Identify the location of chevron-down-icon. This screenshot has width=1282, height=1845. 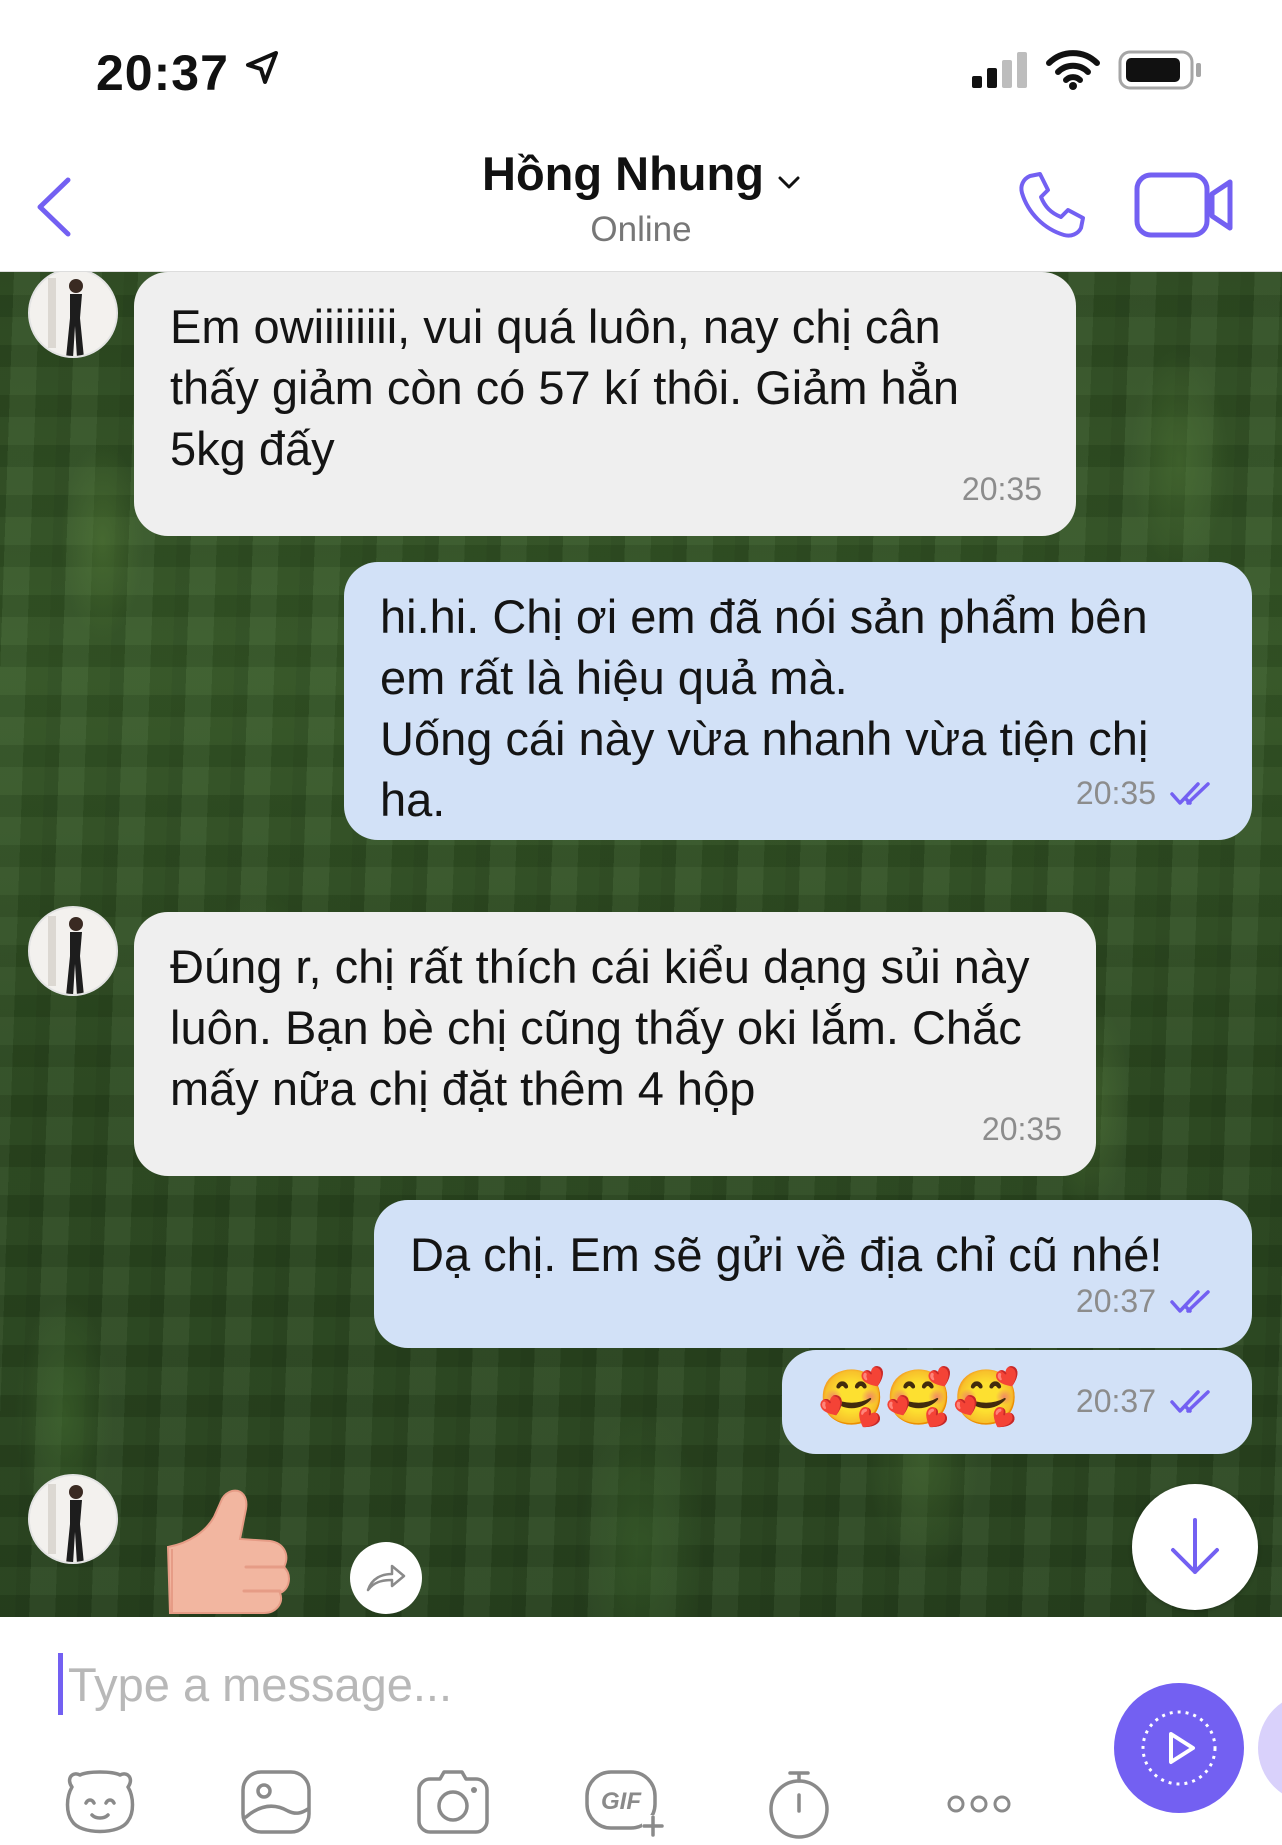
(789, 182).